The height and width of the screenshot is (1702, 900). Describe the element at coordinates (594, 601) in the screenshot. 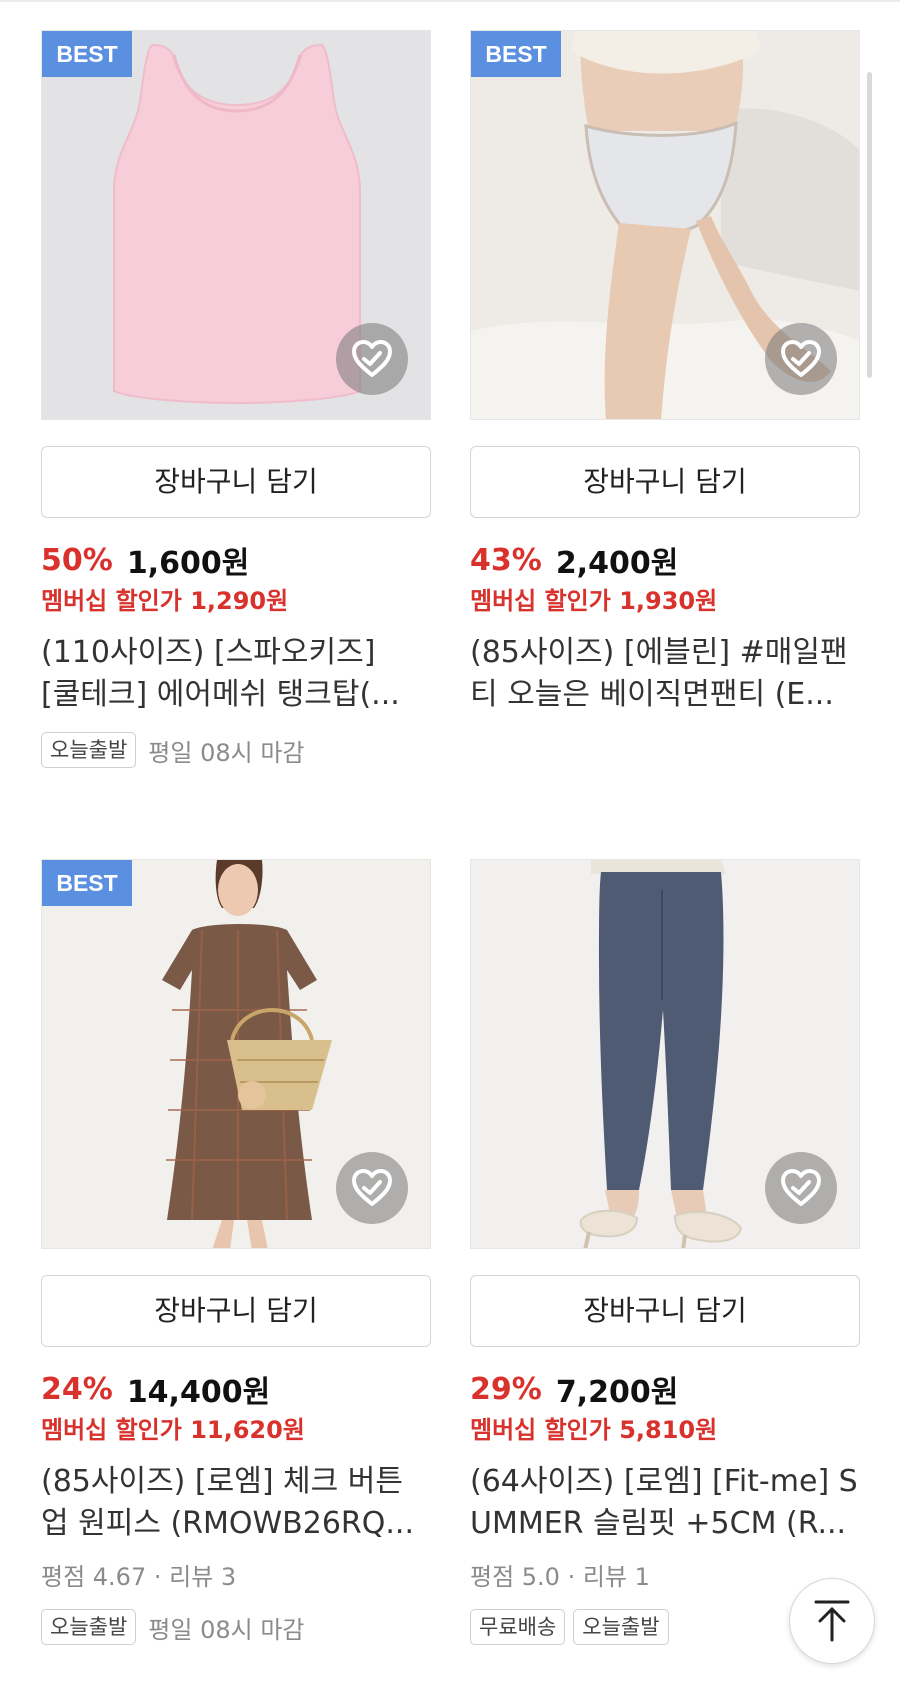

I see `membership-price: 멤버십 할인가 1,930원` at that location.